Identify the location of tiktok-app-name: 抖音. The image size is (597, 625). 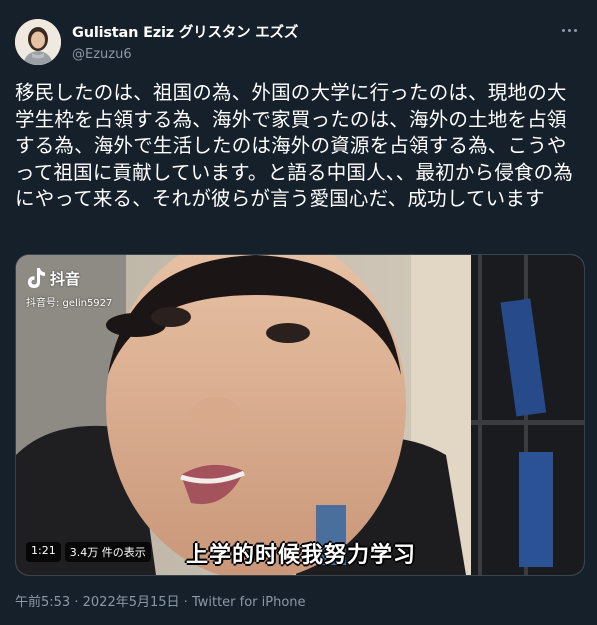
(65, 278).